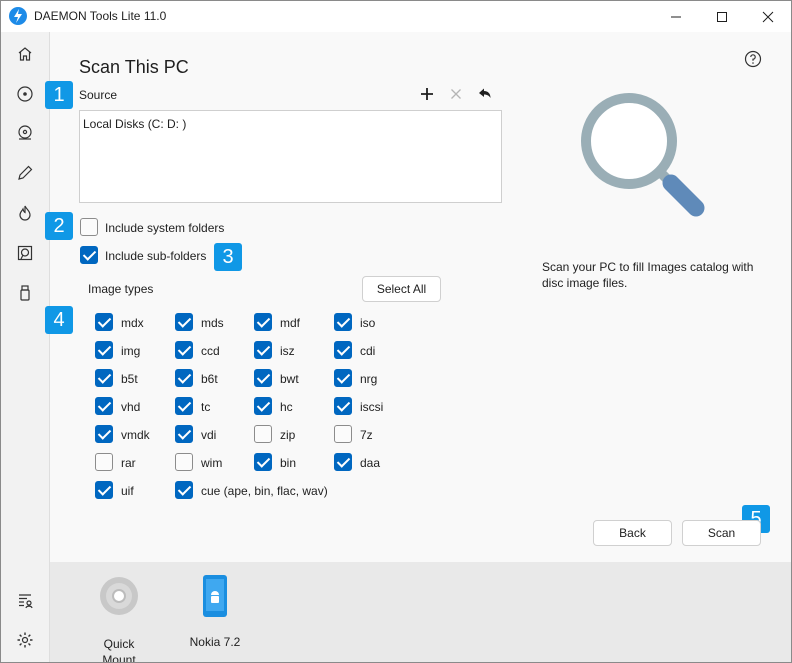 The height and width of the screenshot is (663, 792). I want to click on device-quick-mount: Quick Mount, so click(119, 617).